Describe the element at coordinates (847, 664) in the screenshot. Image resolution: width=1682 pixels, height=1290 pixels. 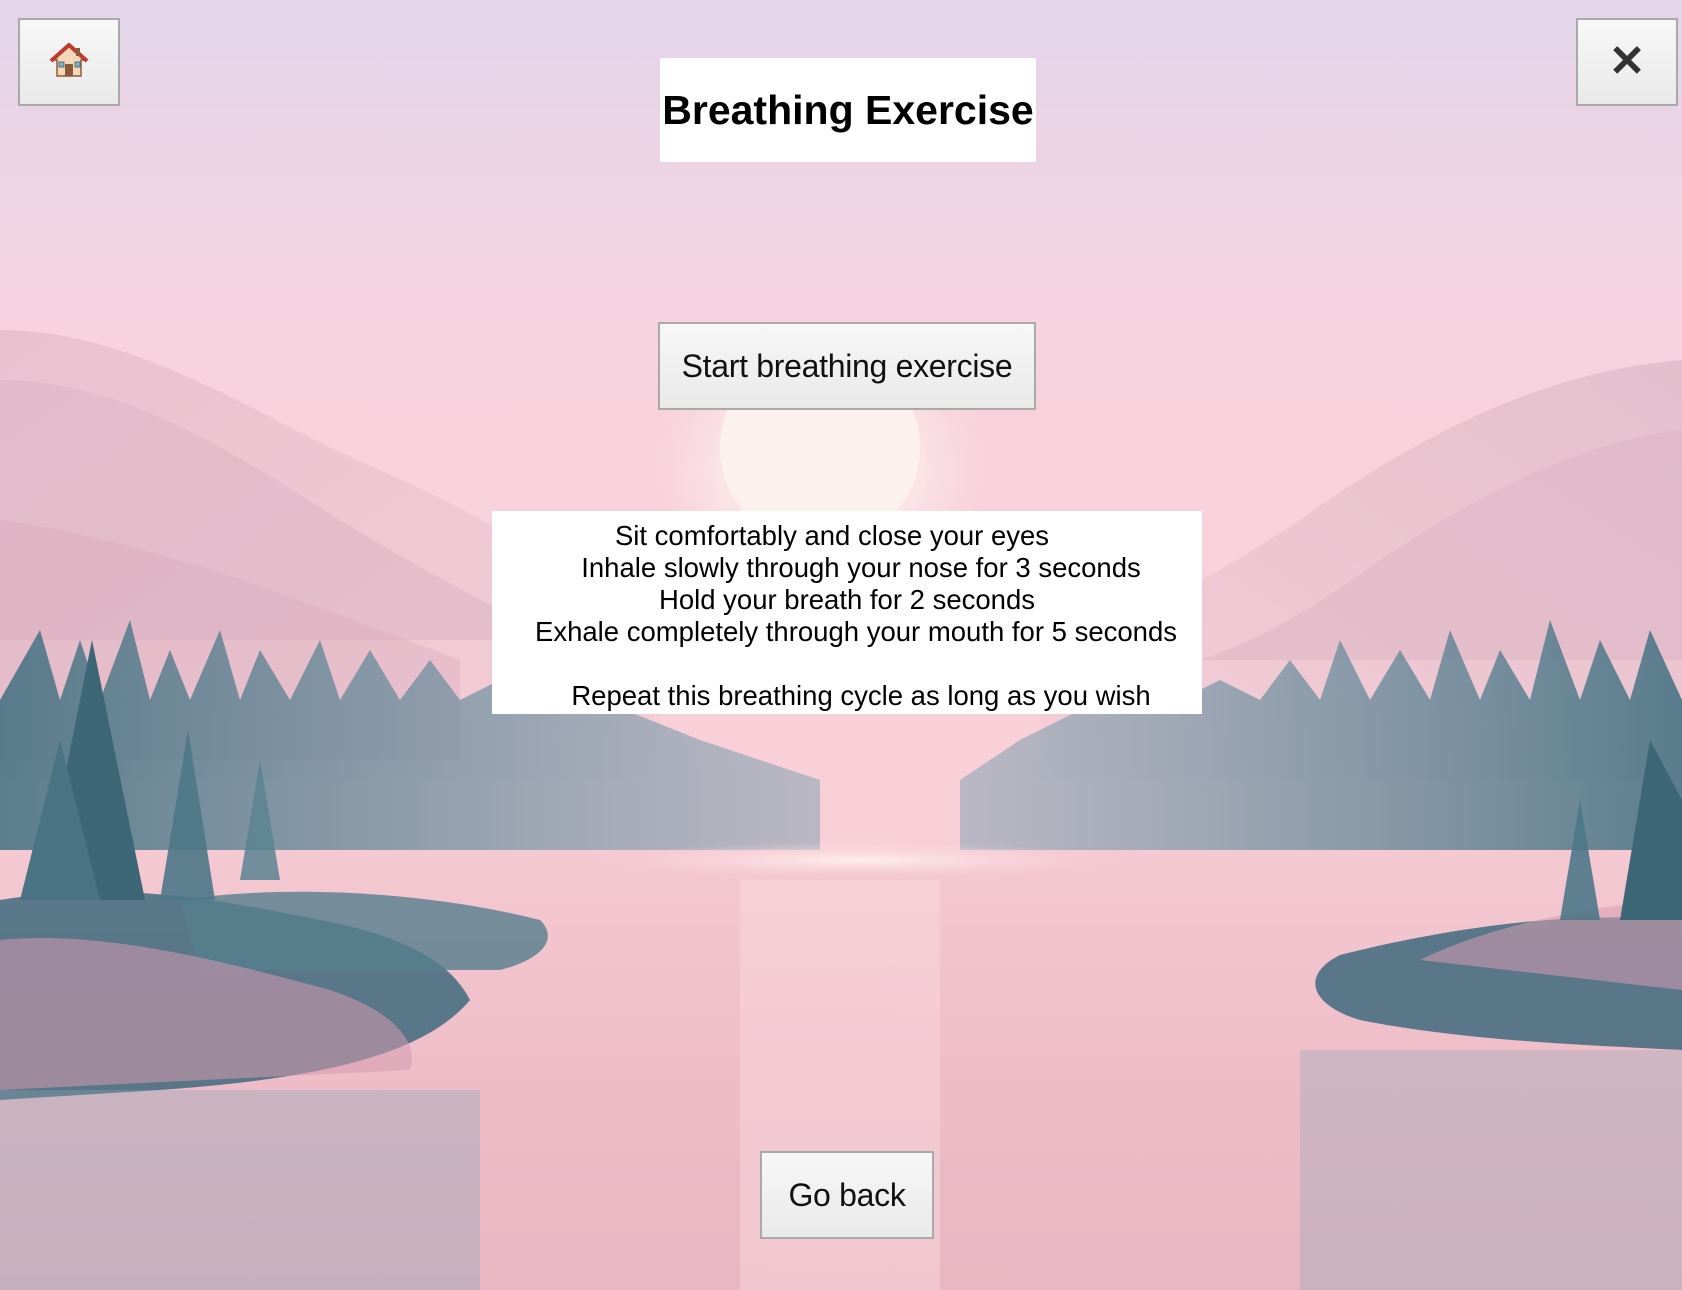
I see `instruction-spacer` at that location.